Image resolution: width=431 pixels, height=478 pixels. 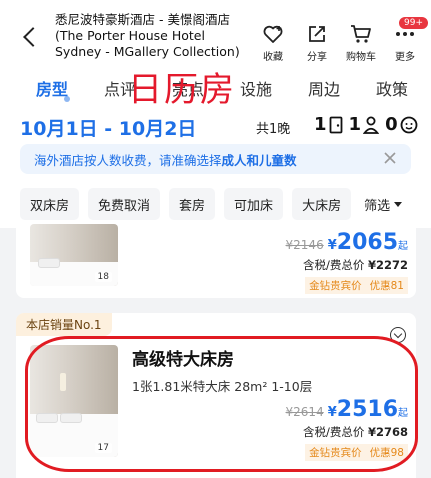 I want to click on tab-policies: 政策, so click(x=392, y=88).